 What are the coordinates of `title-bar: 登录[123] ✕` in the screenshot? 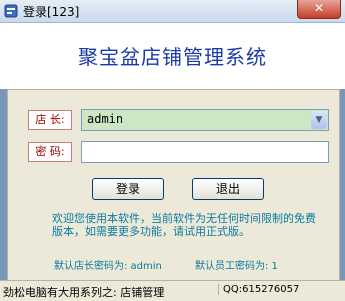 It's located at (172, 11).